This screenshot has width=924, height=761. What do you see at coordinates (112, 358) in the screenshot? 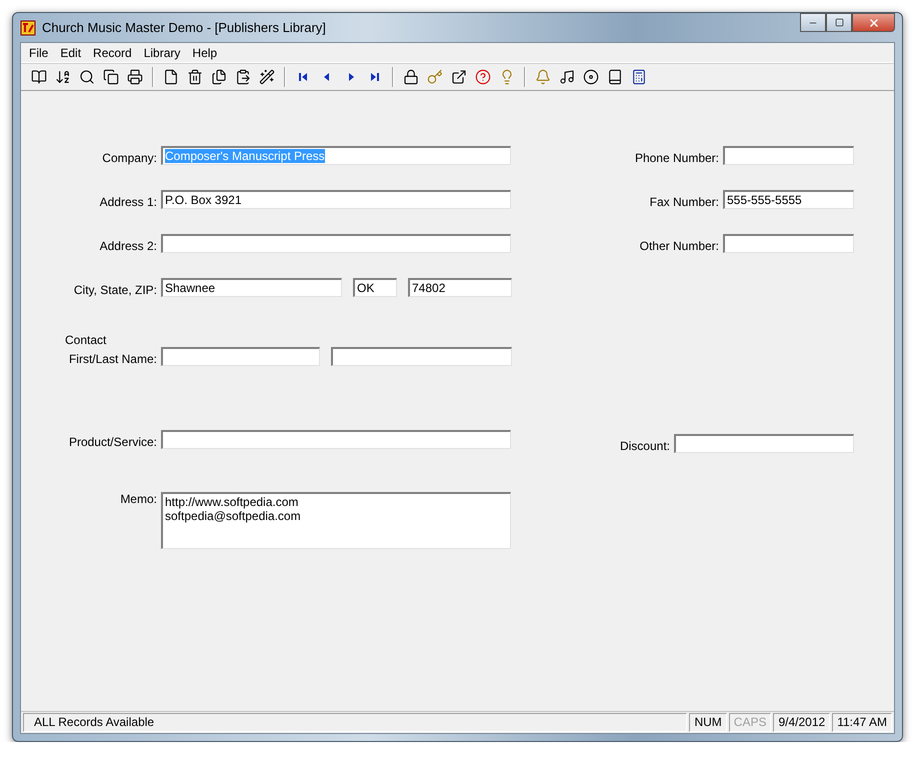
I see `field-label: First/Last Name:` at bounding box center [112, 358].